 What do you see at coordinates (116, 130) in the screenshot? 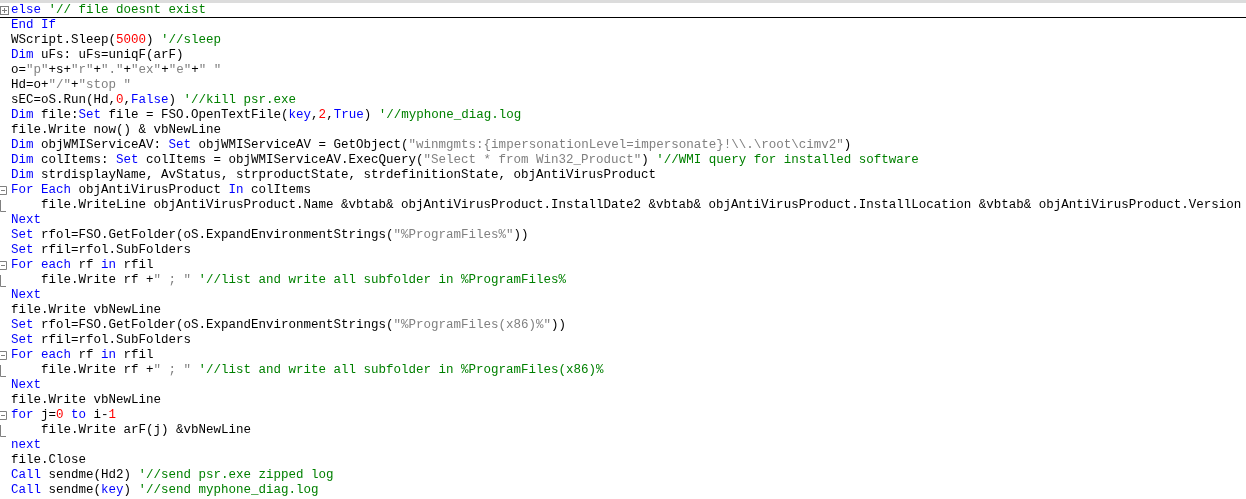
I see `code-line: file.Write now() & vbNewLine` at bounding box center [116, 130].